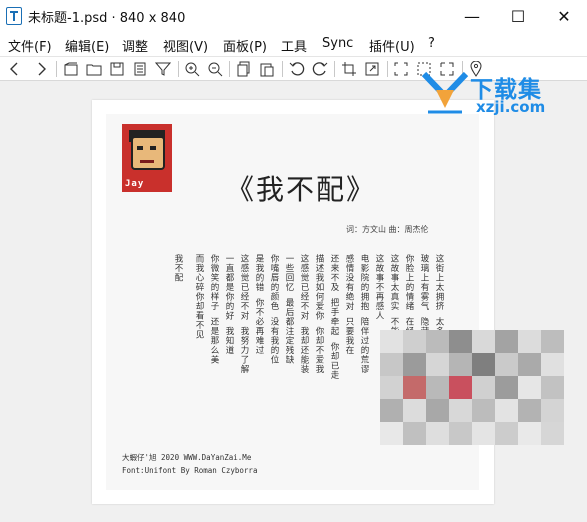  I want to click on minimize-button: —, so click(472, 16).